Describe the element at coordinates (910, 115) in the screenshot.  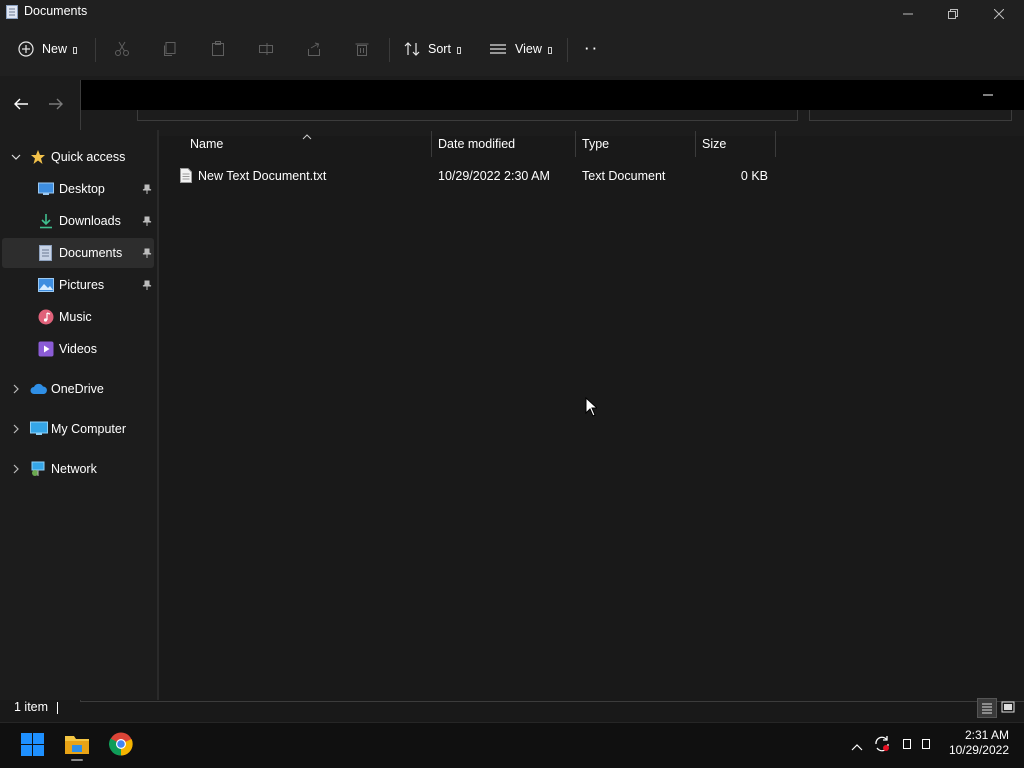
I see `search-box` at that location.